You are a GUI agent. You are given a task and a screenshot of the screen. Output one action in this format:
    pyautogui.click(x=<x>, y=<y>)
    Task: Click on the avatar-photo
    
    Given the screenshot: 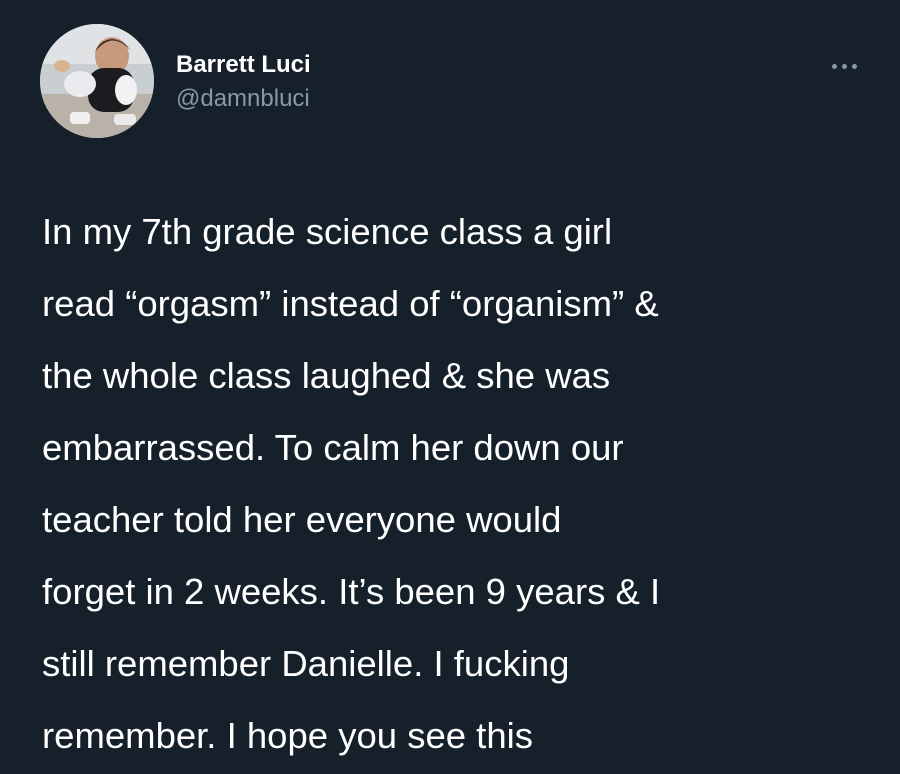 What is the action you would take?
    pyautogui.click(x=97, y=81)
    